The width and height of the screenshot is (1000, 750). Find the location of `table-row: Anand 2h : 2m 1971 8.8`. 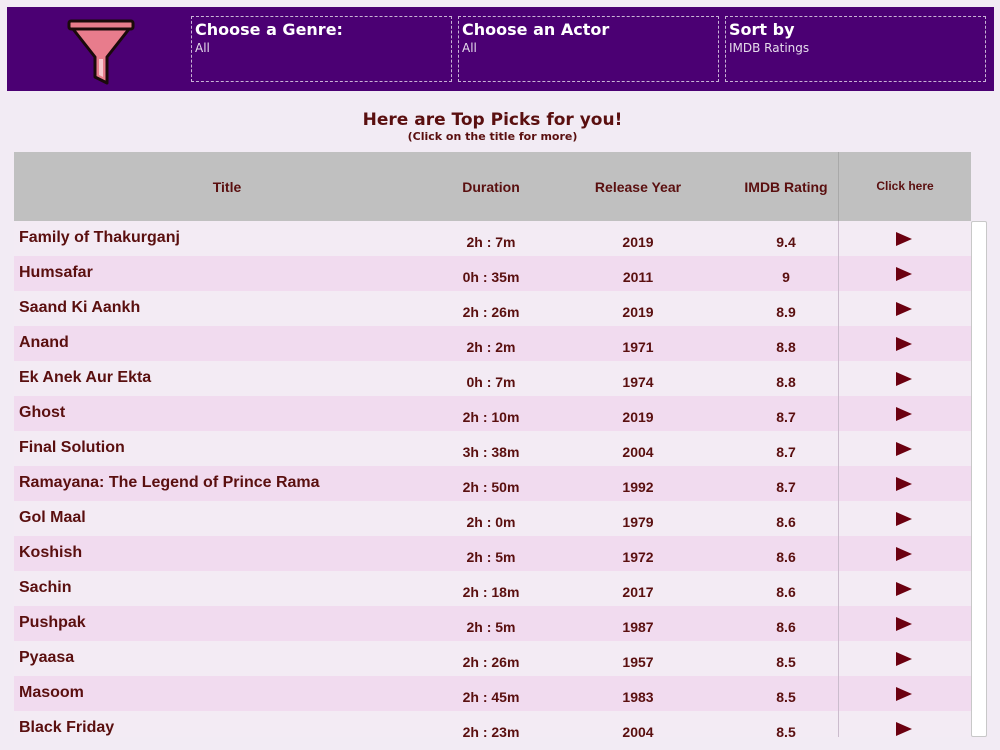

table-row: Anand 2h : 2m 1971 8.8 is located at coordinates (492, 343).